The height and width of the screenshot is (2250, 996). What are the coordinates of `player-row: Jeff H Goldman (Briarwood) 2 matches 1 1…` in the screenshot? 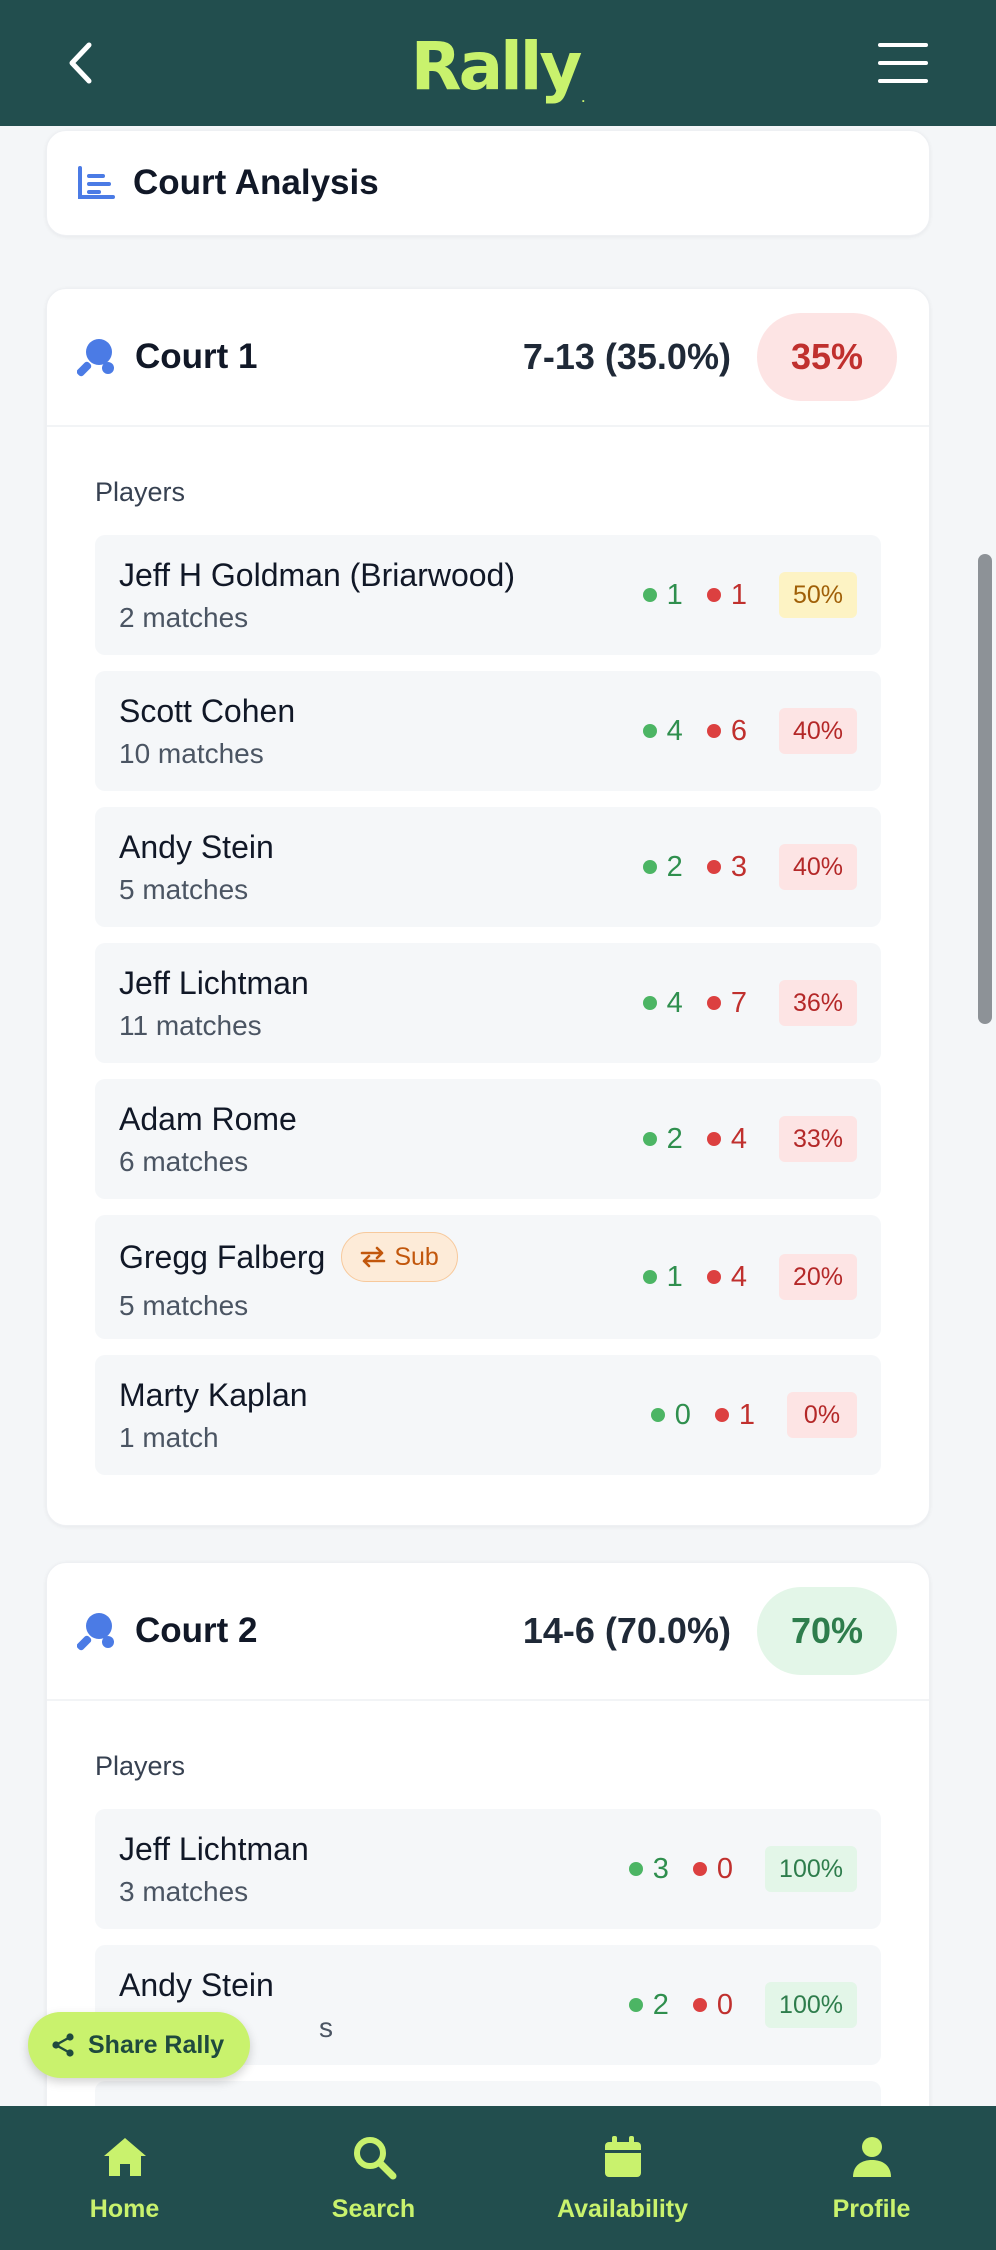 It's located at (488, 595).